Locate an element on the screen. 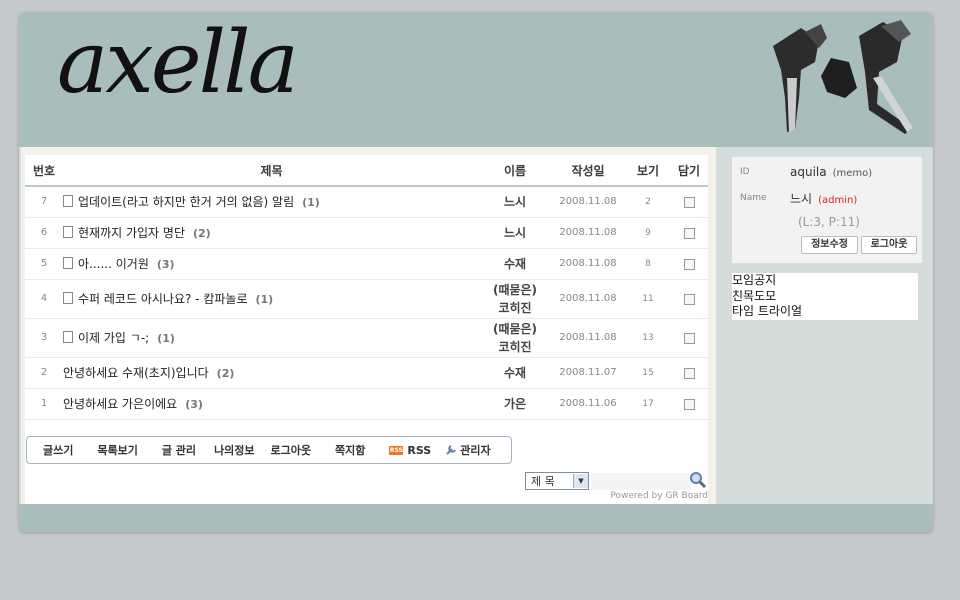 The width and height of the screenshot is (960, 600). site-logo: axella is located at coordinates (178, 63).